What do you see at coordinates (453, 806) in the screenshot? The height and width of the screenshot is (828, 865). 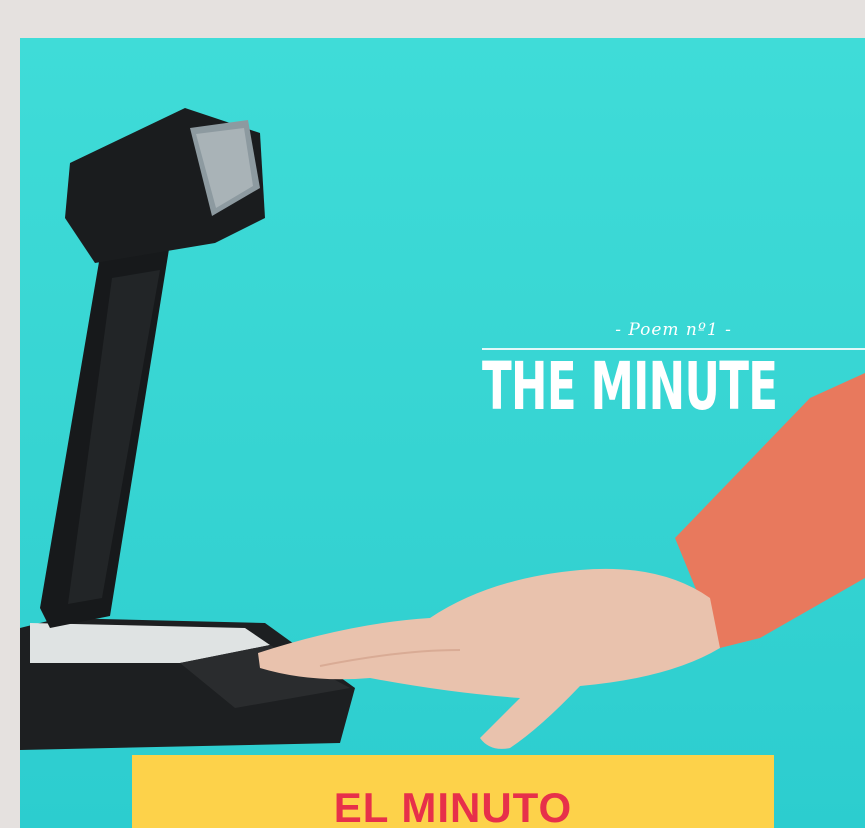 I see `banner-label: EL MINUTO` at bounding box center [453, 806].